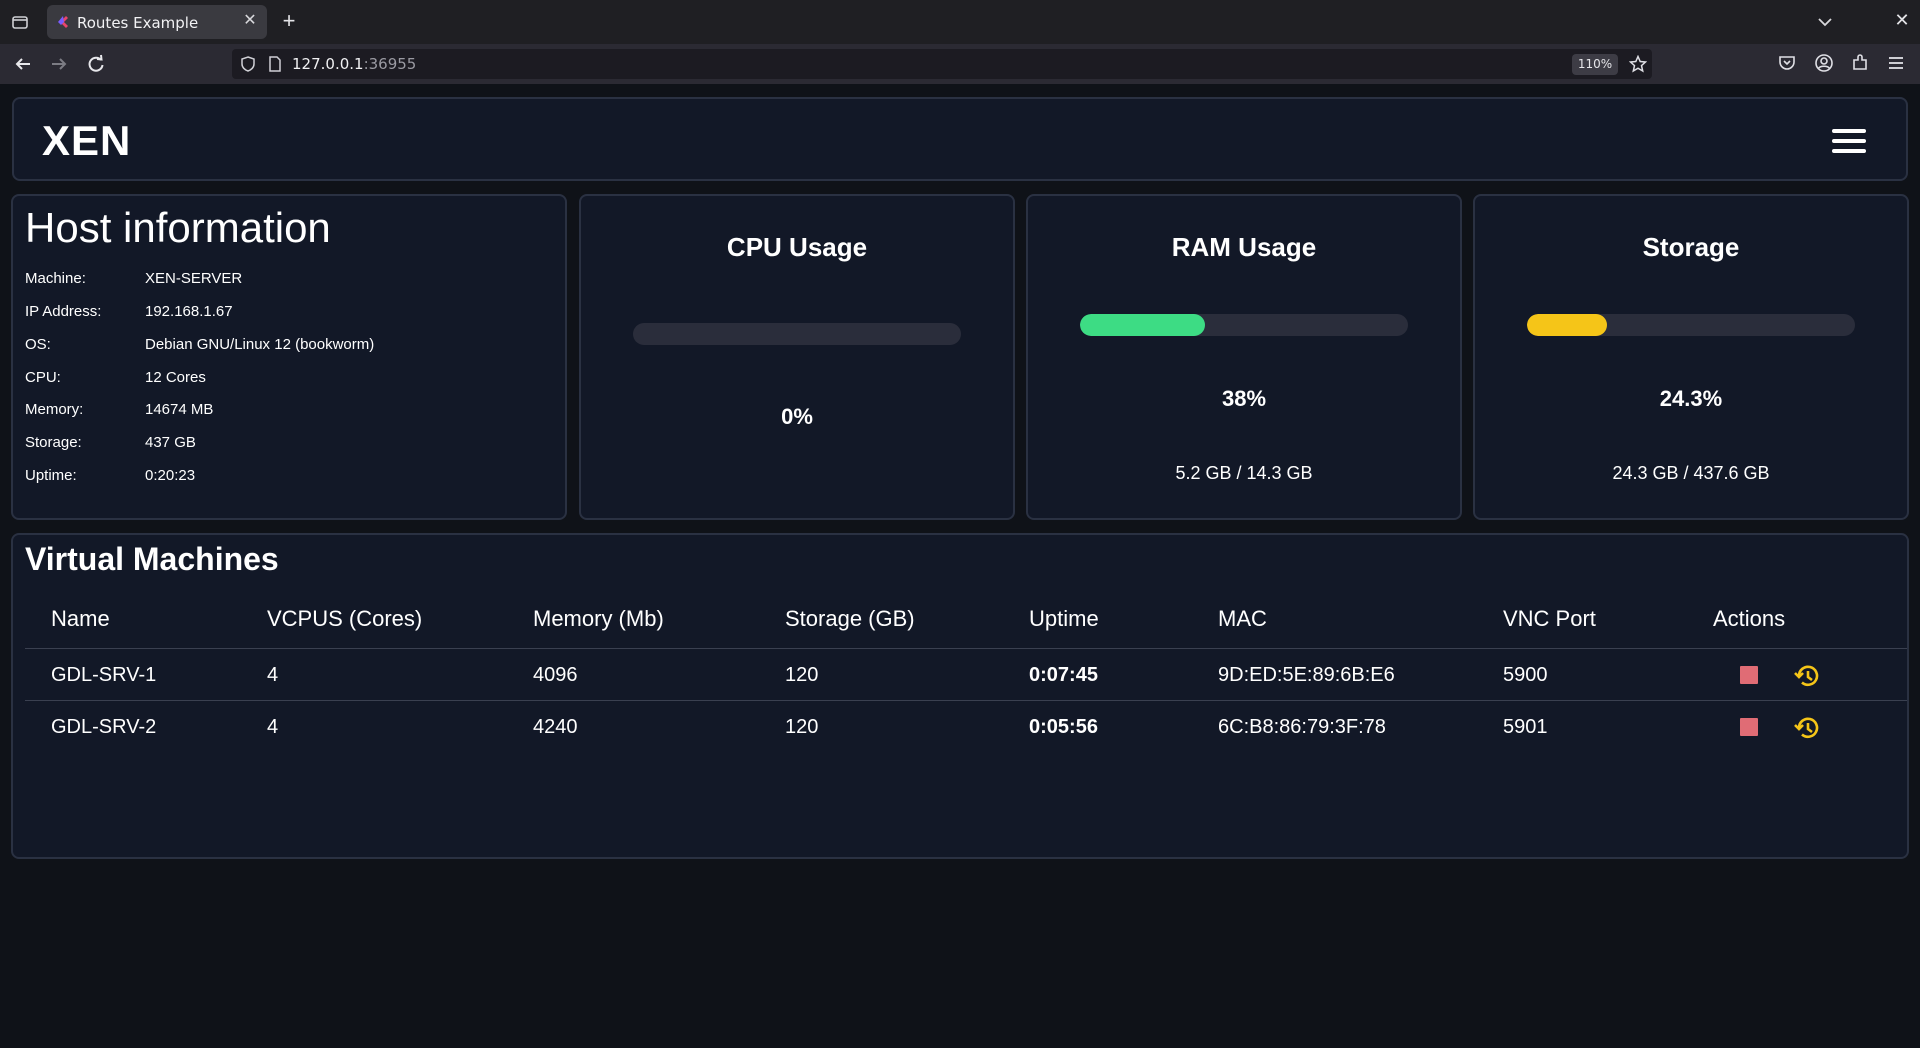  What do you see at coordinates (55, 278) in the screenshot?
I see `host-label: Machine:` at bounding box center [55, 278].